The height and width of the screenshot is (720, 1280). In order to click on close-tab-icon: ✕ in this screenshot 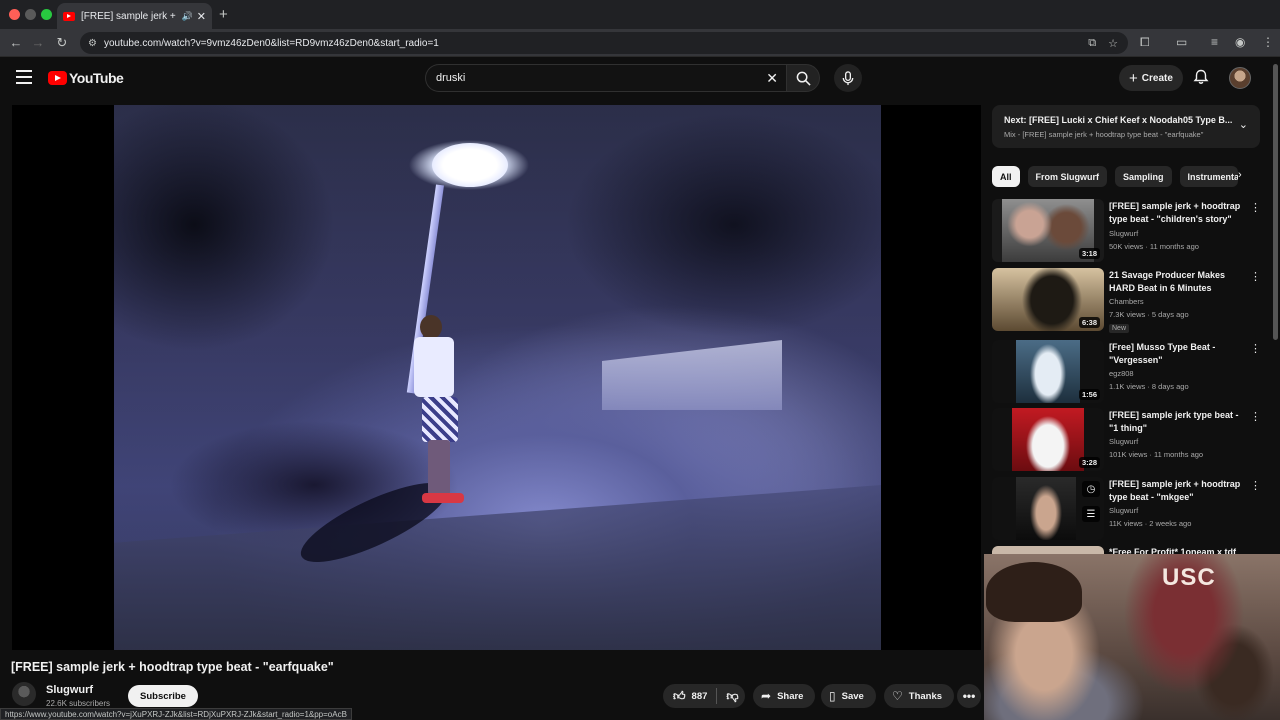, I will do `click(201, 16)`.